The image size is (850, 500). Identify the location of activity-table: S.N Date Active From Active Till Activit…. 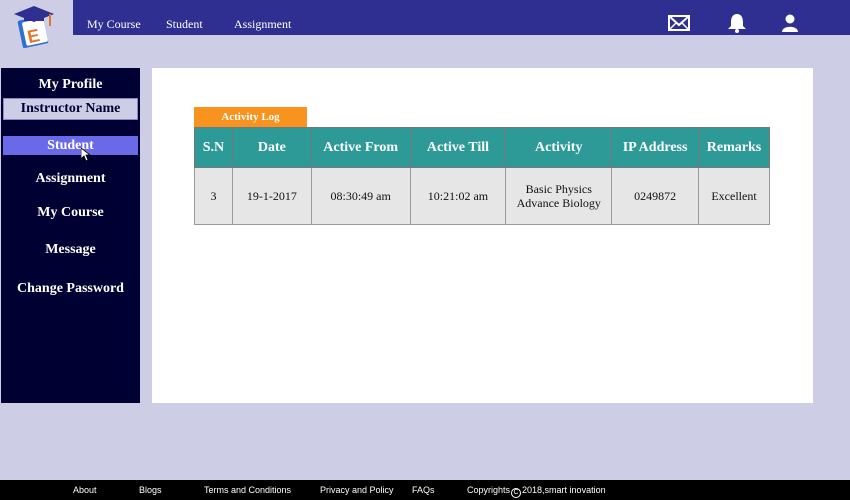
(482, 176).